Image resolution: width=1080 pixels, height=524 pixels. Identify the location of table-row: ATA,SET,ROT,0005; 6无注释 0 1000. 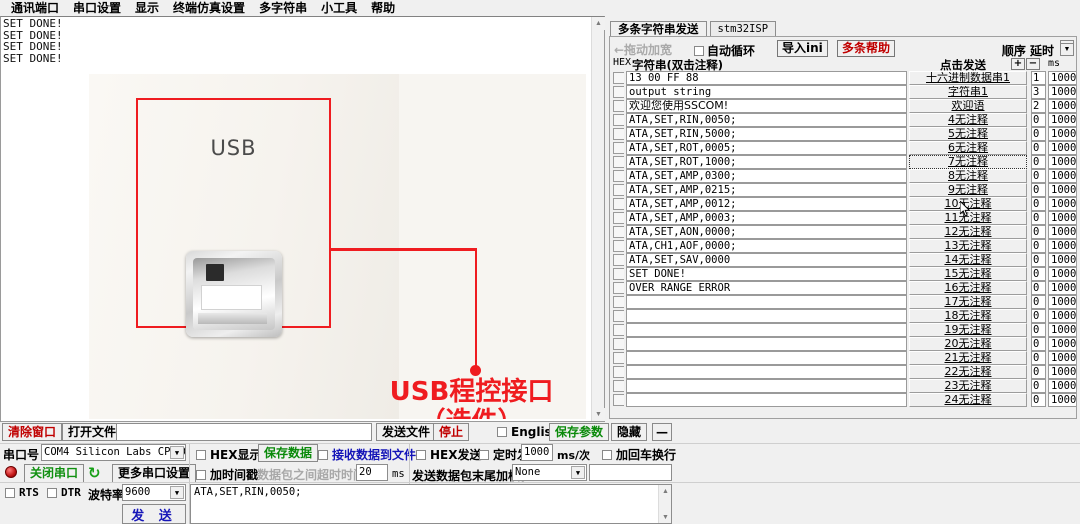
(844, 148).